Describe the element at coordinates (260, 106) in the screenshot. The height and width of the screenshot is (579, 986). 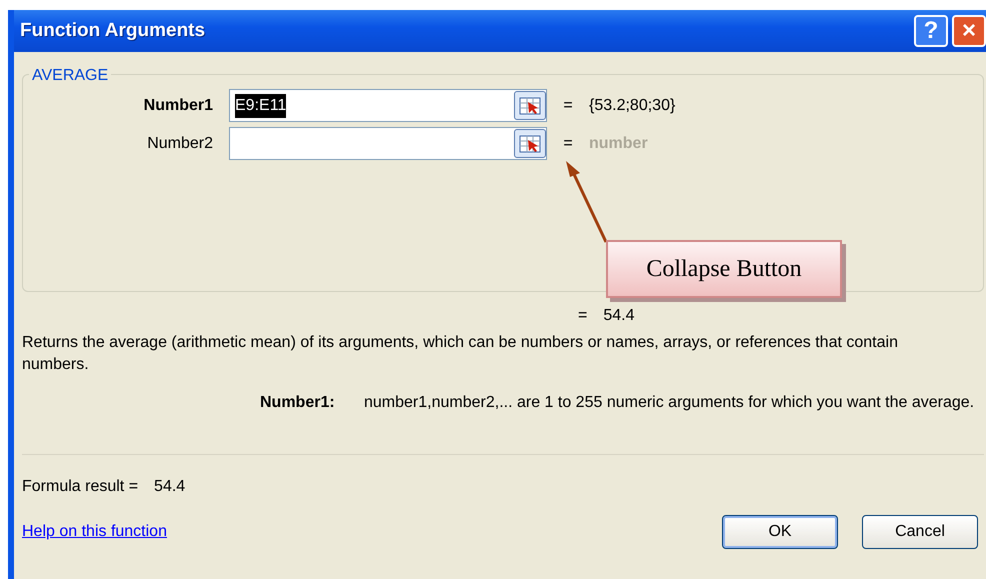
I see `field-value: E9:E11` at that location.